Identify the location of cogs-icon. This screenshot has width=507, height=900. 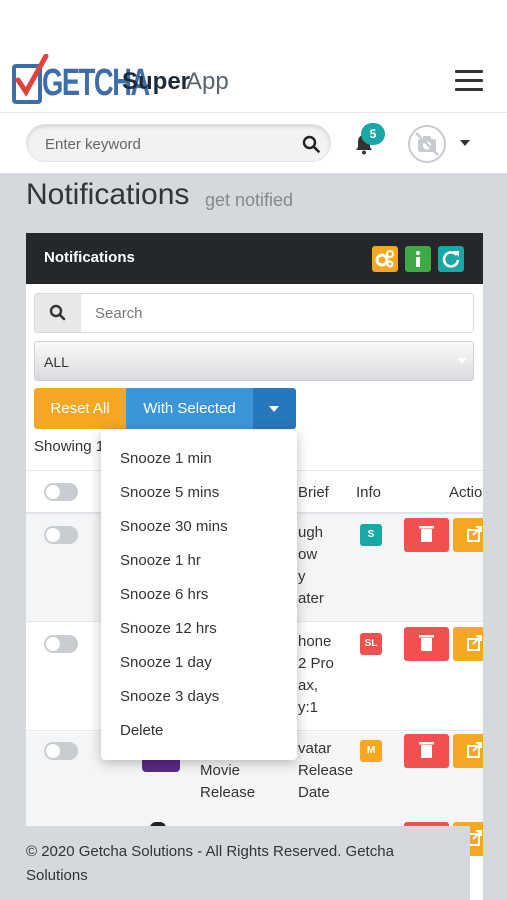
(384, 259).